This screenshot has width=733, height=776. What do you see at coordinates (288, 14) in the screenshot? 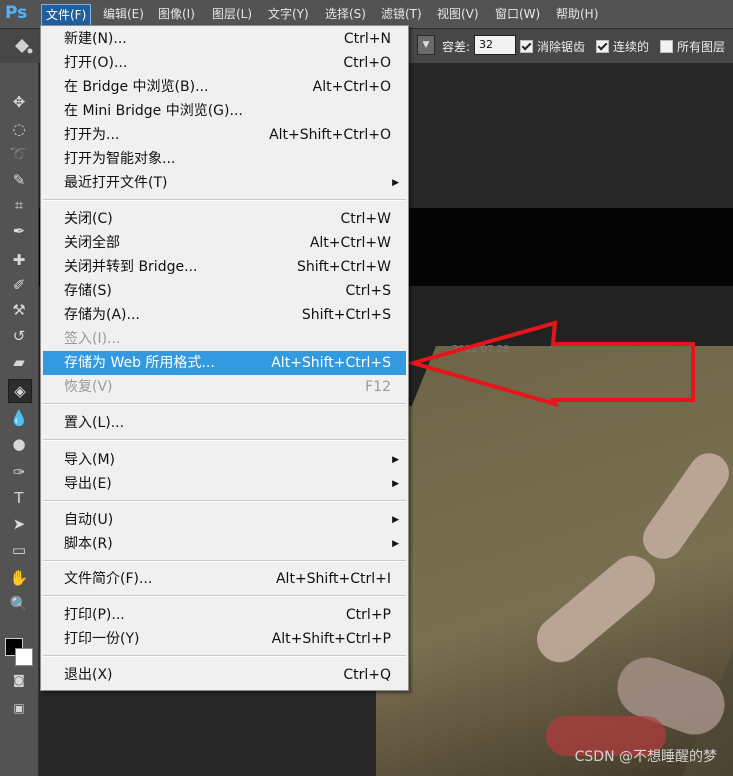
I see `menu-type: 文字(Y)` at bounding box center [288, 14].